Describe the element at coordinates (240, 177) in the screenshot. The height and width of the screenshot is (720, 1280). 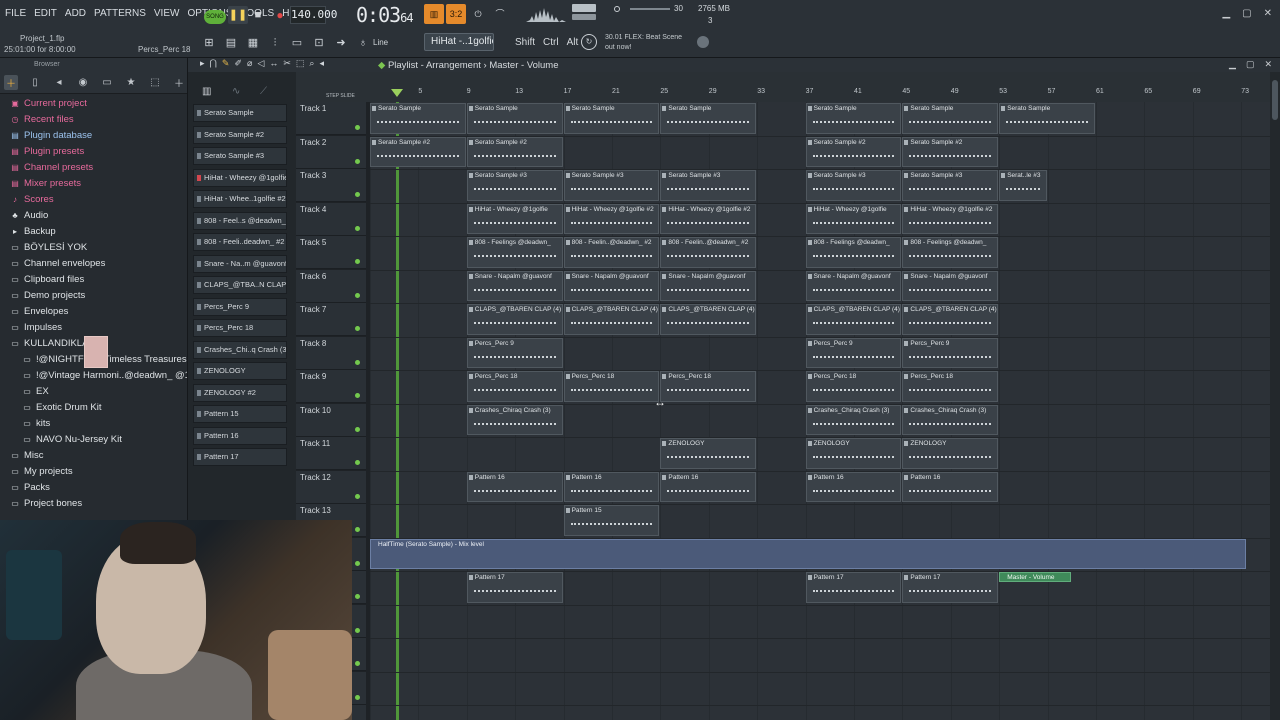
I see `channel-item: HiHat - Wheezy @1golfie` at that location.